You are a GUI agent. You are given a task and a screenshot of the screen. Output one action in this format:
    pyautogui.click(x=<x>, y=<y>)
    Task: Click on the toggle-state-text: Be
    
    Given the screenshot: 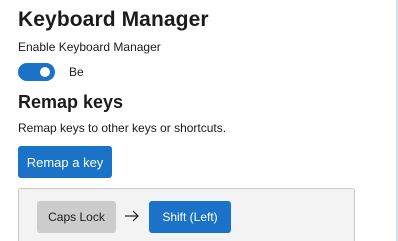 What is the action you would take?
    pyautogui.click(x=76, y=72)
    